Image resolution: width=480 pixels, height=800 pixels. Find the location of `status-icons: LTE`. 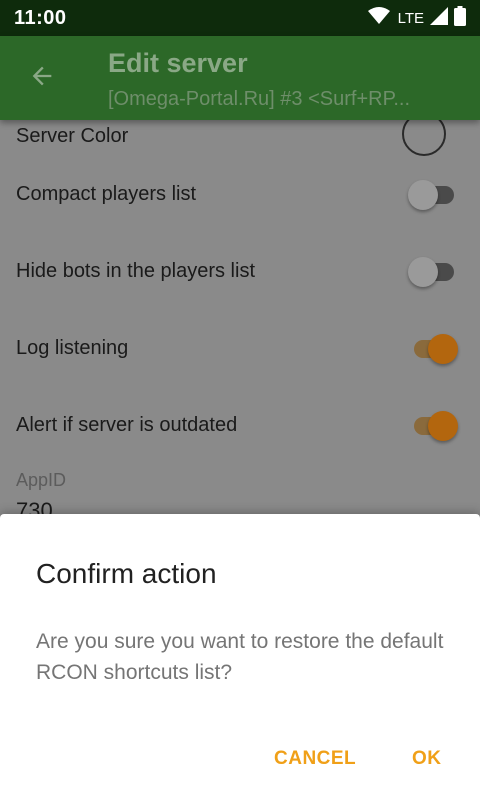

status-icons: LTE is located at coordinates (416, 18).